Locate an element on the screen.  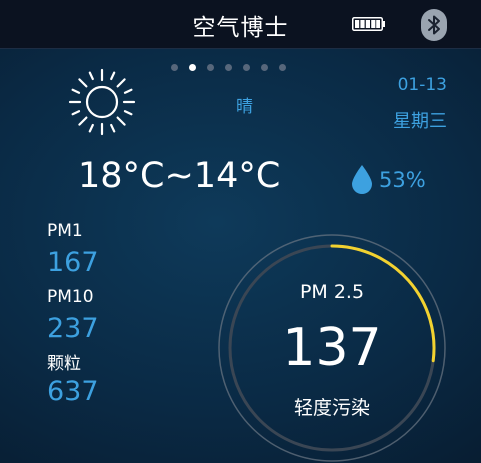
bluetooth-icon is located at coordinates (434, 25).